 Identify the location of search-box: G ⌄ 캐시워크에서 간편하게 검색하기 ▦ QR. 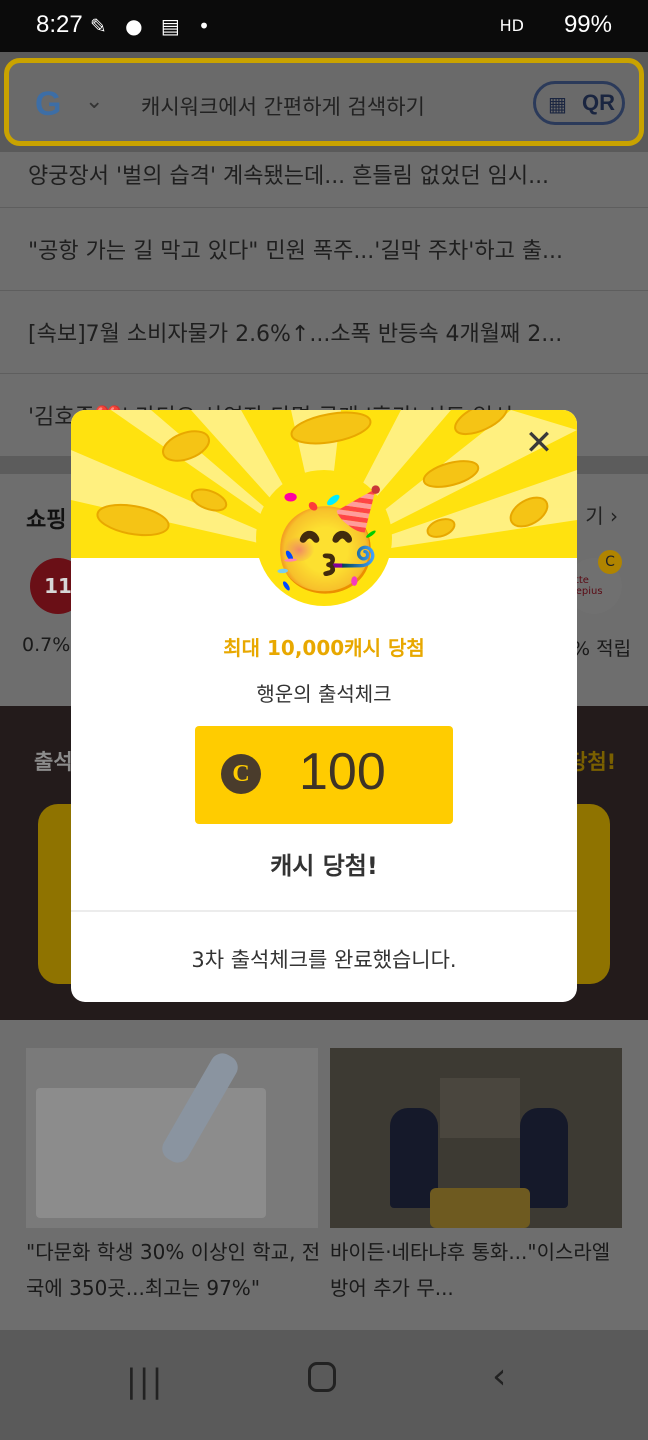
(324, 102).